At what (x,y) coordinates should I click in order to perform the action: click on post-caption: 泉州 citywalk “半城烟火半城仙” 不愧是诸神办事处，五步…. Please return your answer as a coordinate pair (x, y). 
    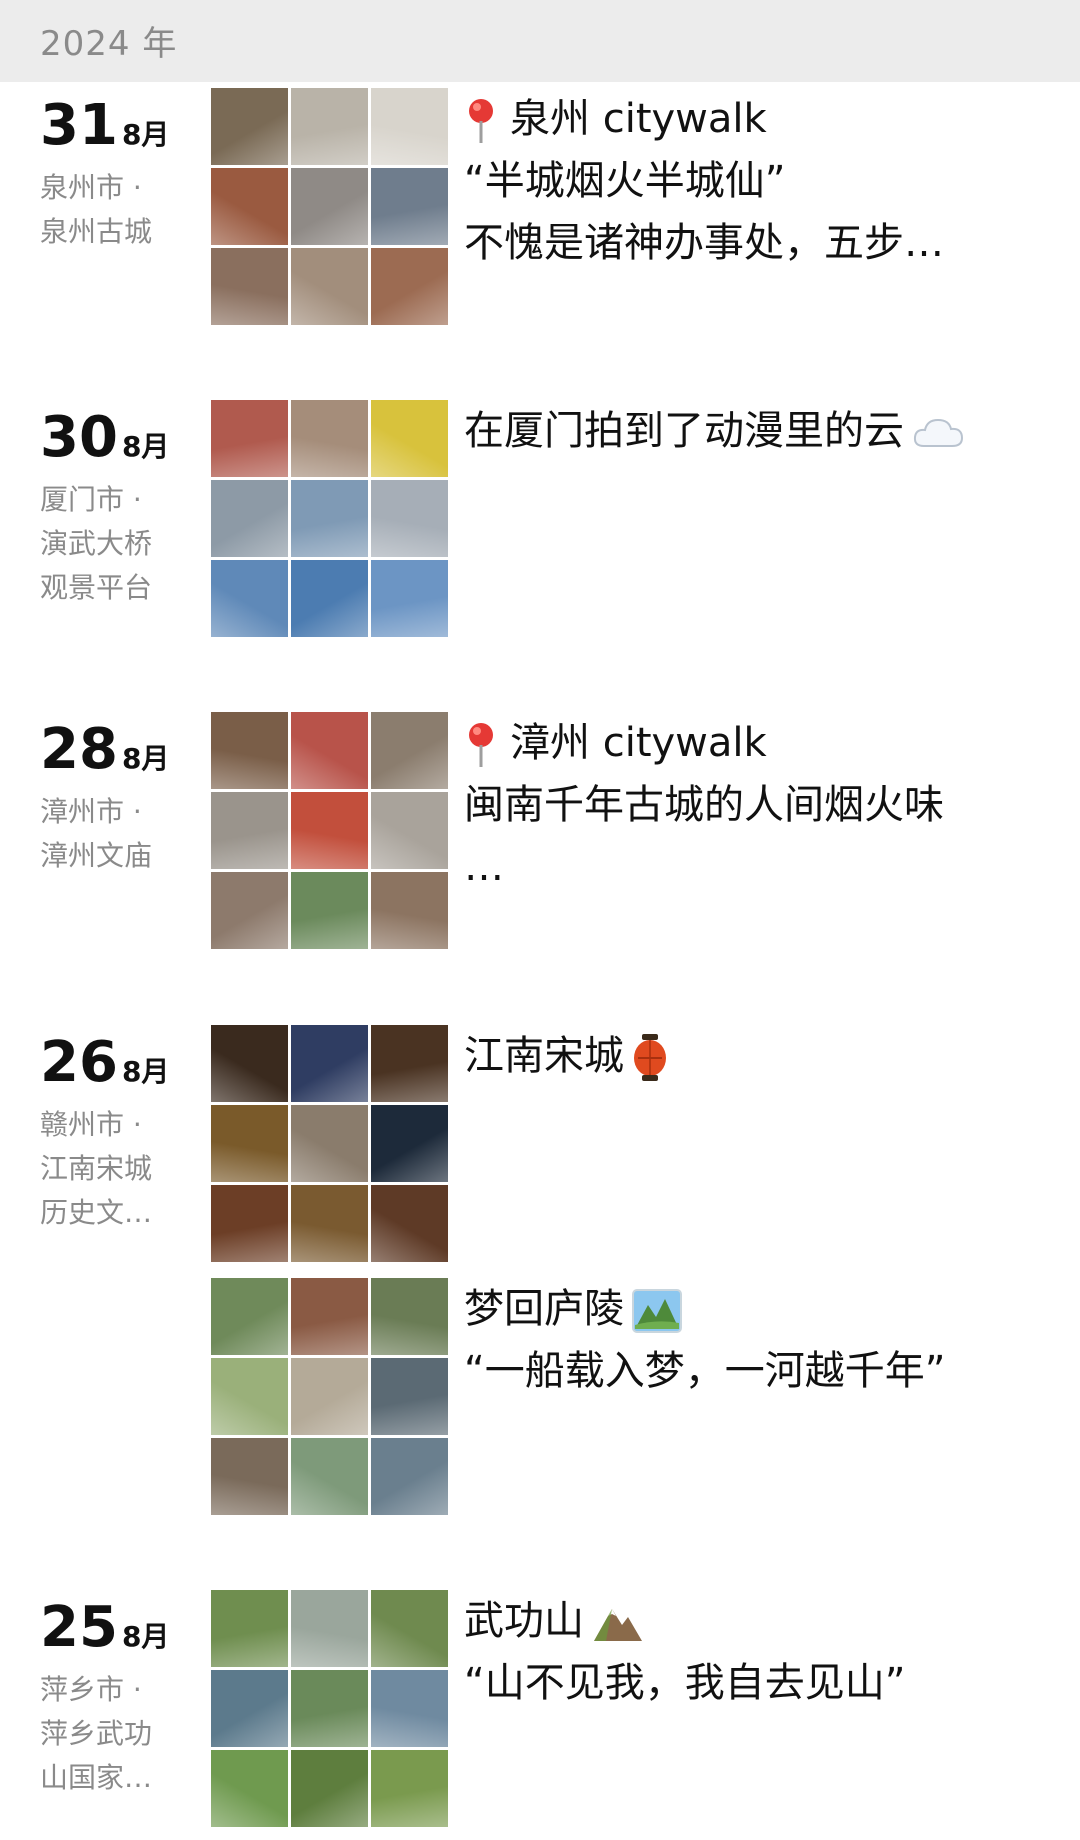
    Looking at the image, I should click on (754, 181).